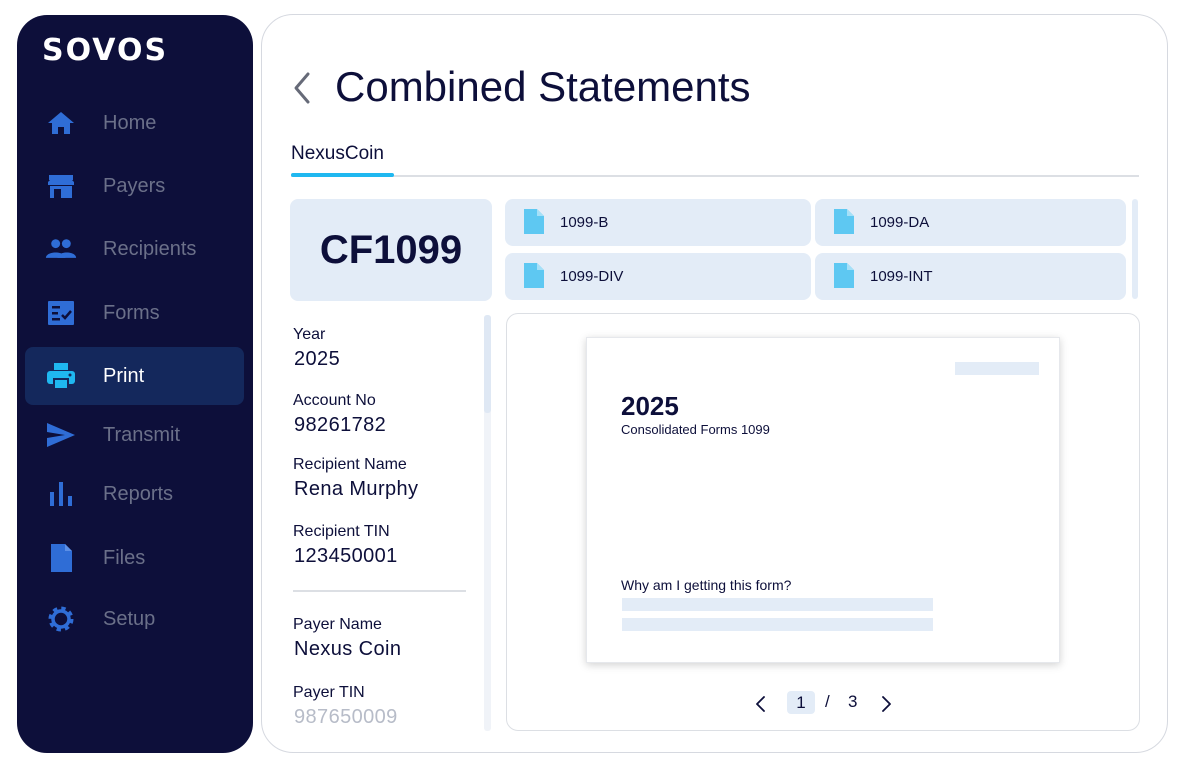 The image size is (1184, 773). What do you see at coordinates (61, 558) in the screenshot?
I see `file-icon` at bounding box center [61, 558].